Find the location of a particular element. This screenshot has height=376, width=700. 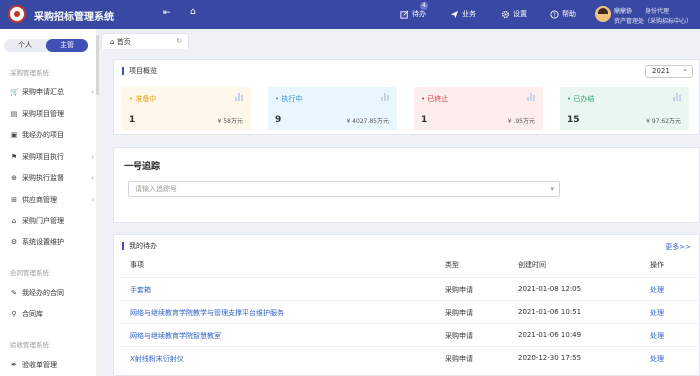

section-title-contract: 合同管理系统 is located at coordinates (29, 273).